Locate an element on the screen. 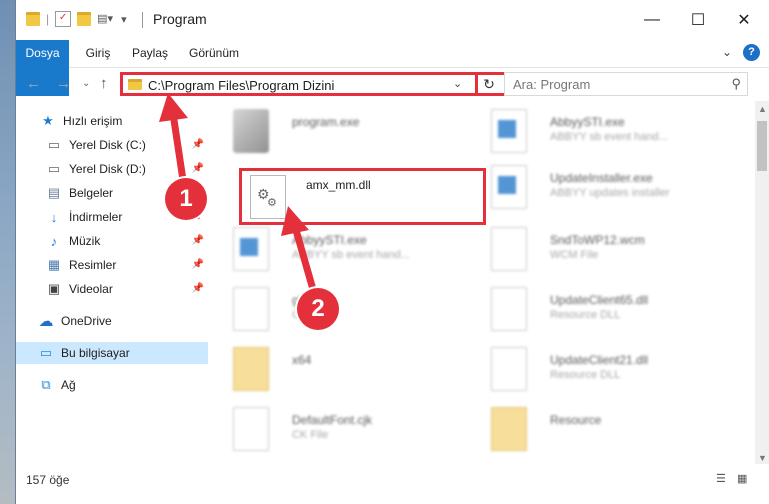 Image resolution: width=769 pixels, height=504 pixels. sidebar-item-label: Yerel Disk (C:) is located at coordinates (107, 145).